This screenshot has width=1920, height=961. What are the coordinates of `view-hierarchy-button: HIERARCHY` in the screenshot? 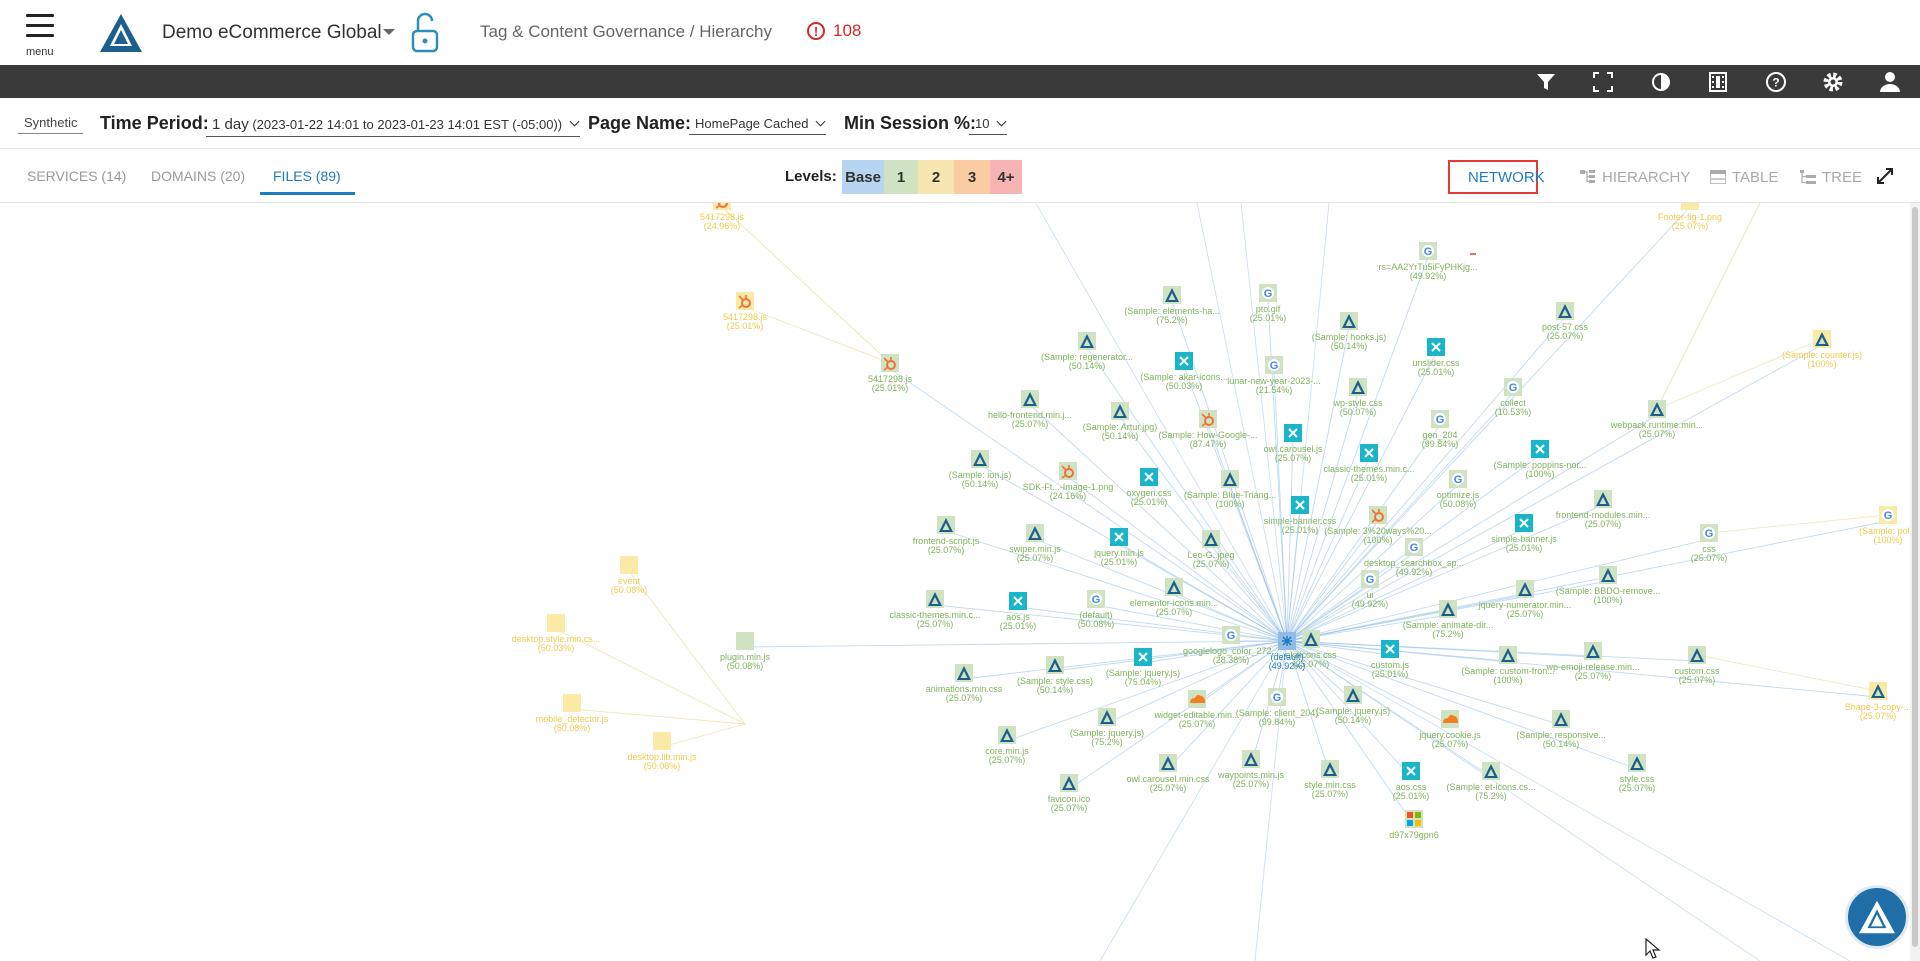 It's located at (1635, 177).